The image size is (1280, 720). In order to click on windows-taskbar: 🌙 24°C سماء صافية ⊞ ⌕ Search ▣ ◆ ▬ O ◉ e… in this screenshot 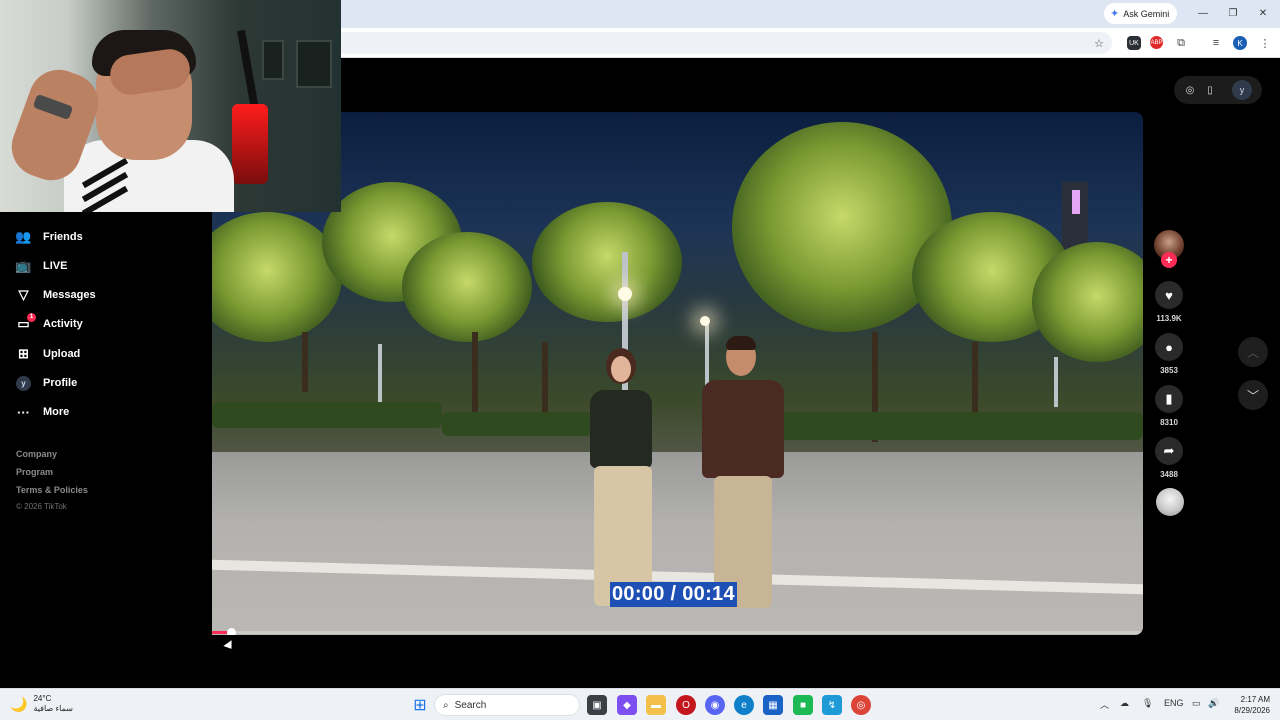, I will do `click(640, 704)`.